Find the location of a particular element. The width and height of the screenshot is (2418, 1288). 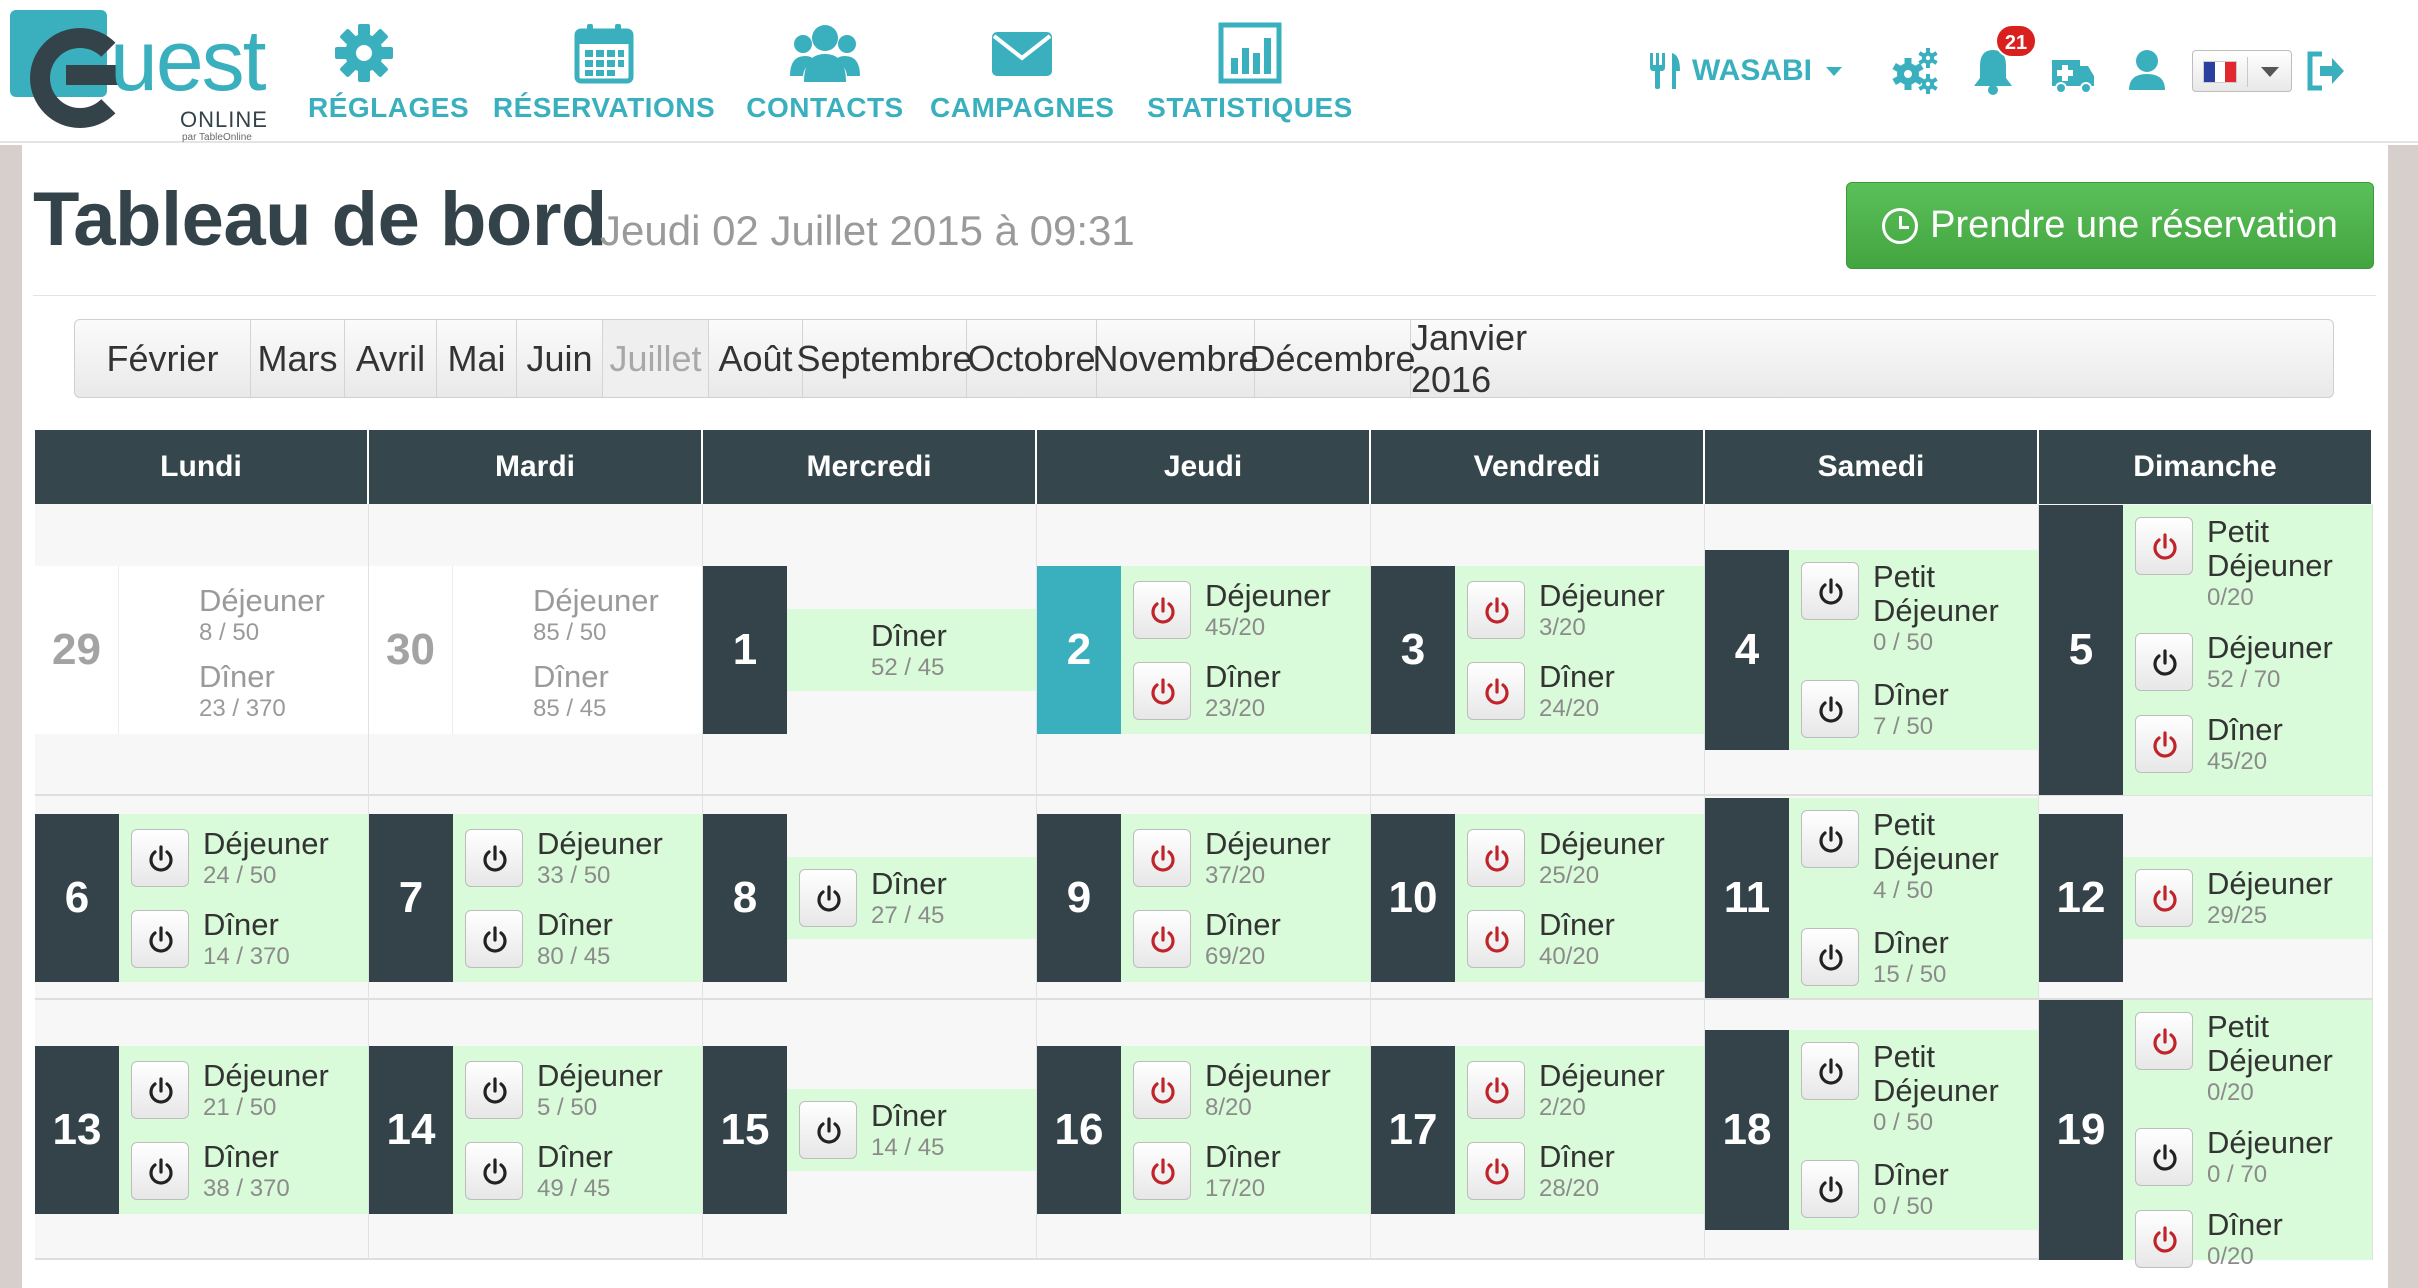

month-tab: Novembre is located at coordinates (1175, 358).